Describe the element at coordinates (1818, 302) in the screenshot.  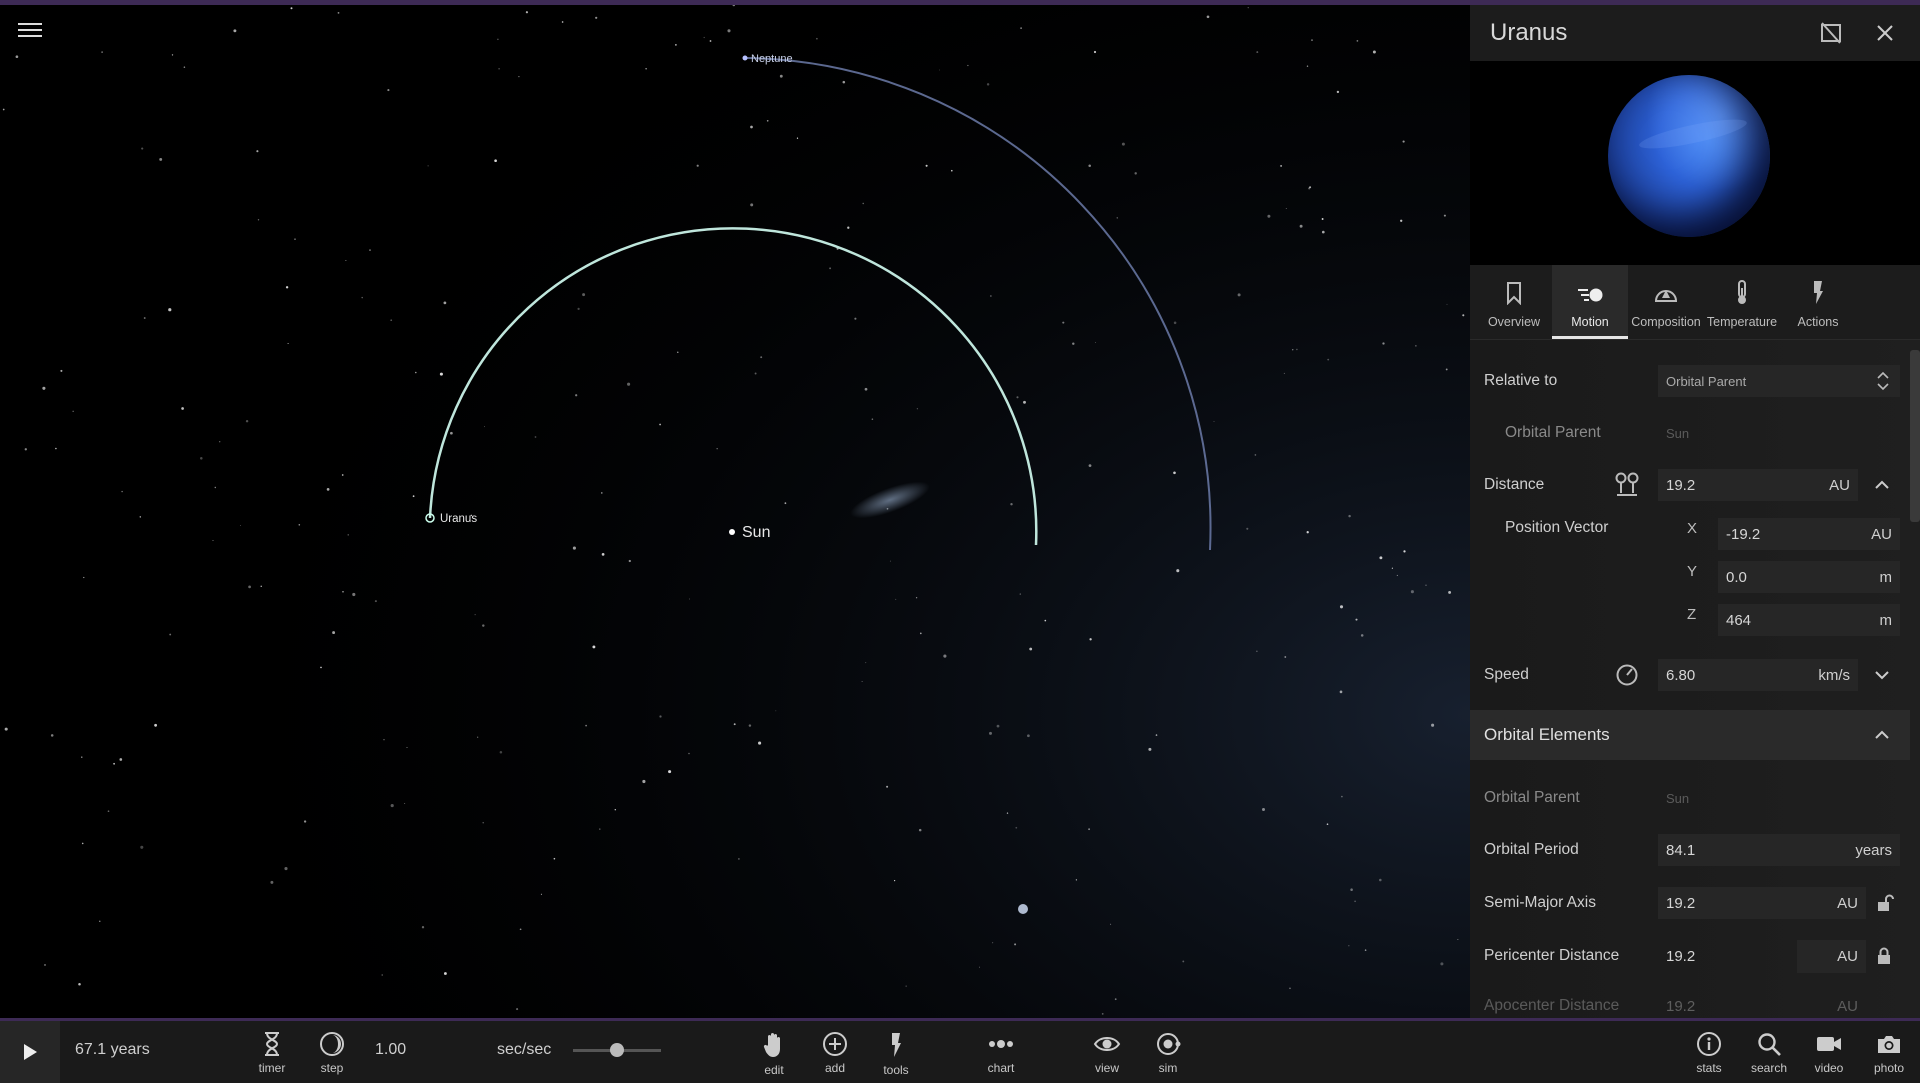
I see `tab-actions: Actions` at that location.